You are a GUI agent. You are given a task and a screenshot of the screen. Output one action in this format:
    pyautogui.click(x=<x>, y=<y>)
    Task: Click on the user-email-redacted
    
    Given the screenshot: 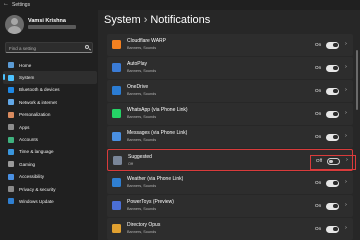 What is the action you would take?
    pyautogui.click(x=52, y=27)
    